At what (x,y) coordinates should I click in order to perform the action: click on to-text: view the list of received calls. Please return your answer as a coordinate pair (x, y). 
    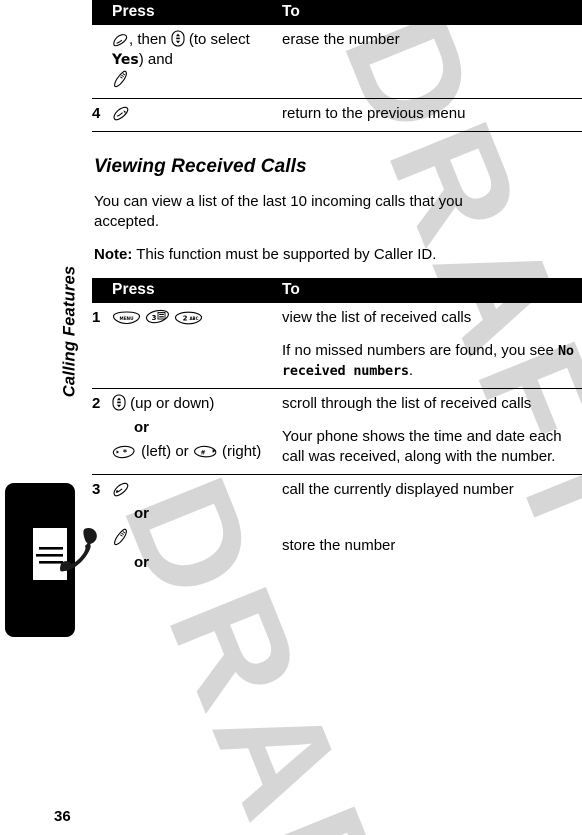
    Looking at the image, I should click on (377, 317).